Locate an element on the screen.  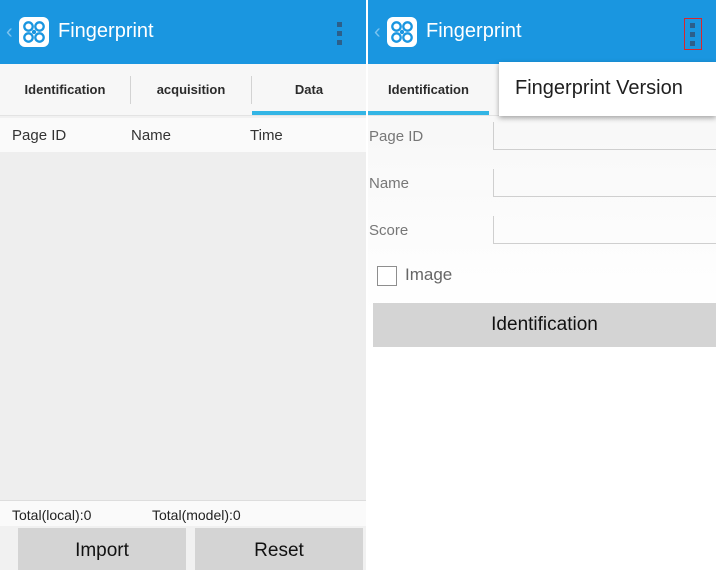
total-local: Total(local):0 is located at coordinates (52, 515).